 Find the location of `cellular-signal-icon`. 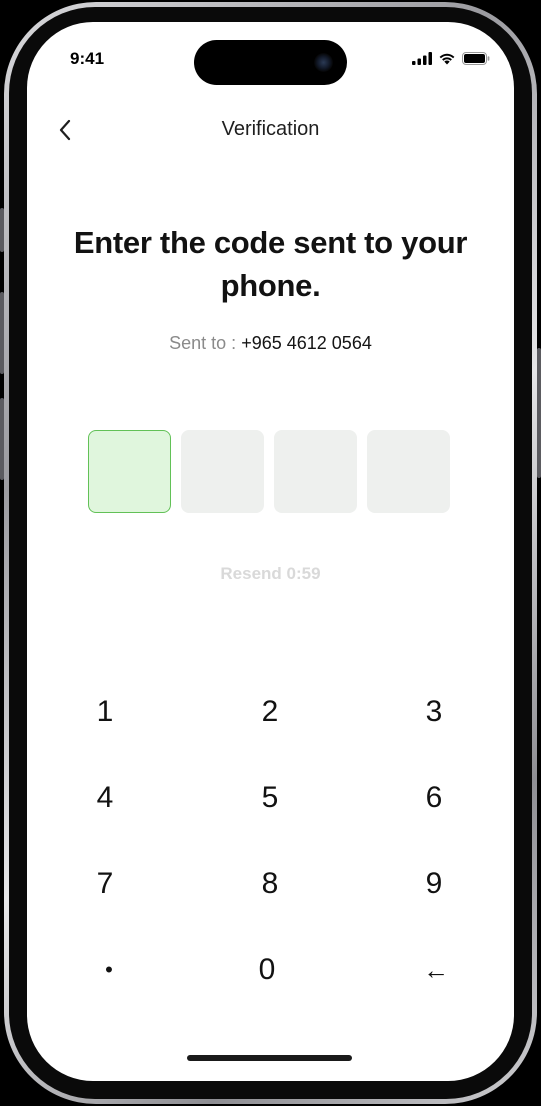

cellular-signal-icon is located at coordinates (422, 58).